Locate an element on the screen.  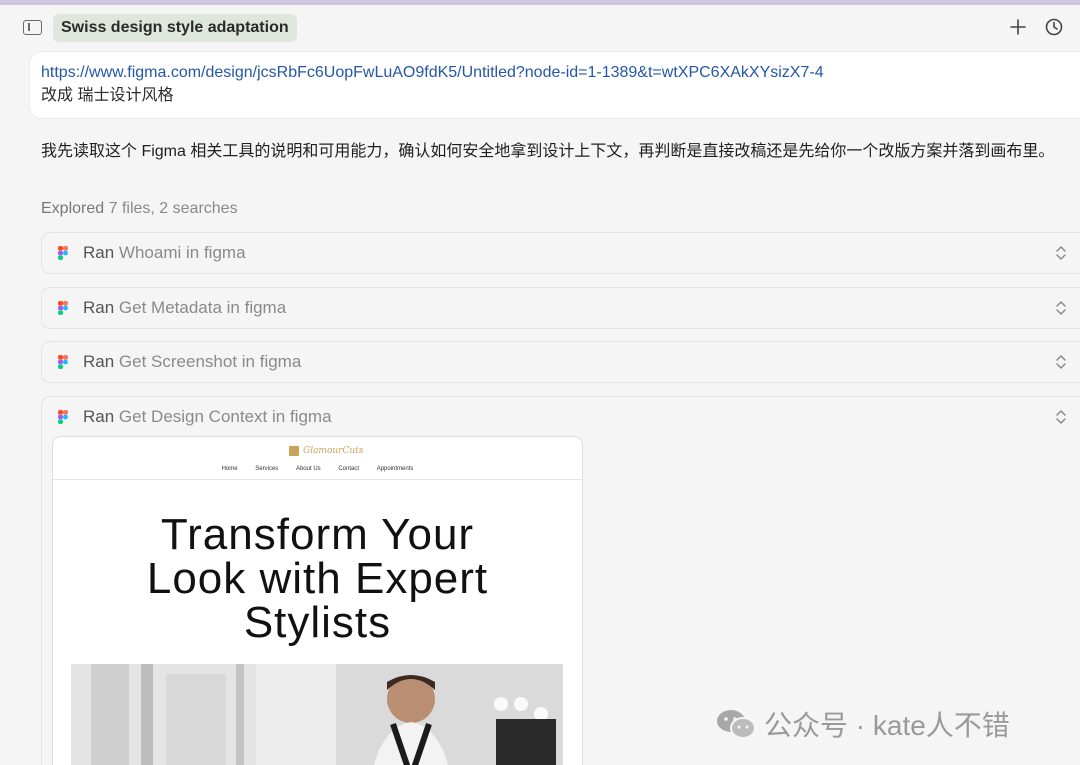
preview-headline-line: Look with Expert is located at coordinates (317, 578).